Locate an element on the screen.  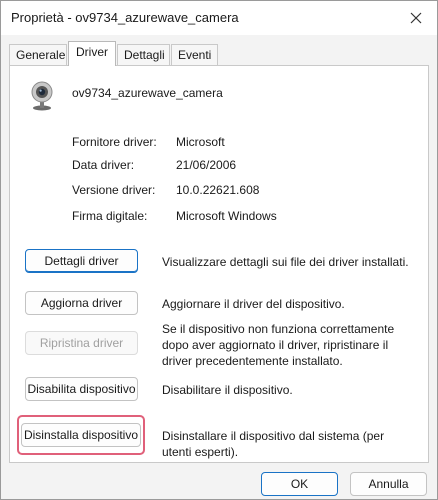
signer-label: Firma digitale: is located at coordinates (110, 216).